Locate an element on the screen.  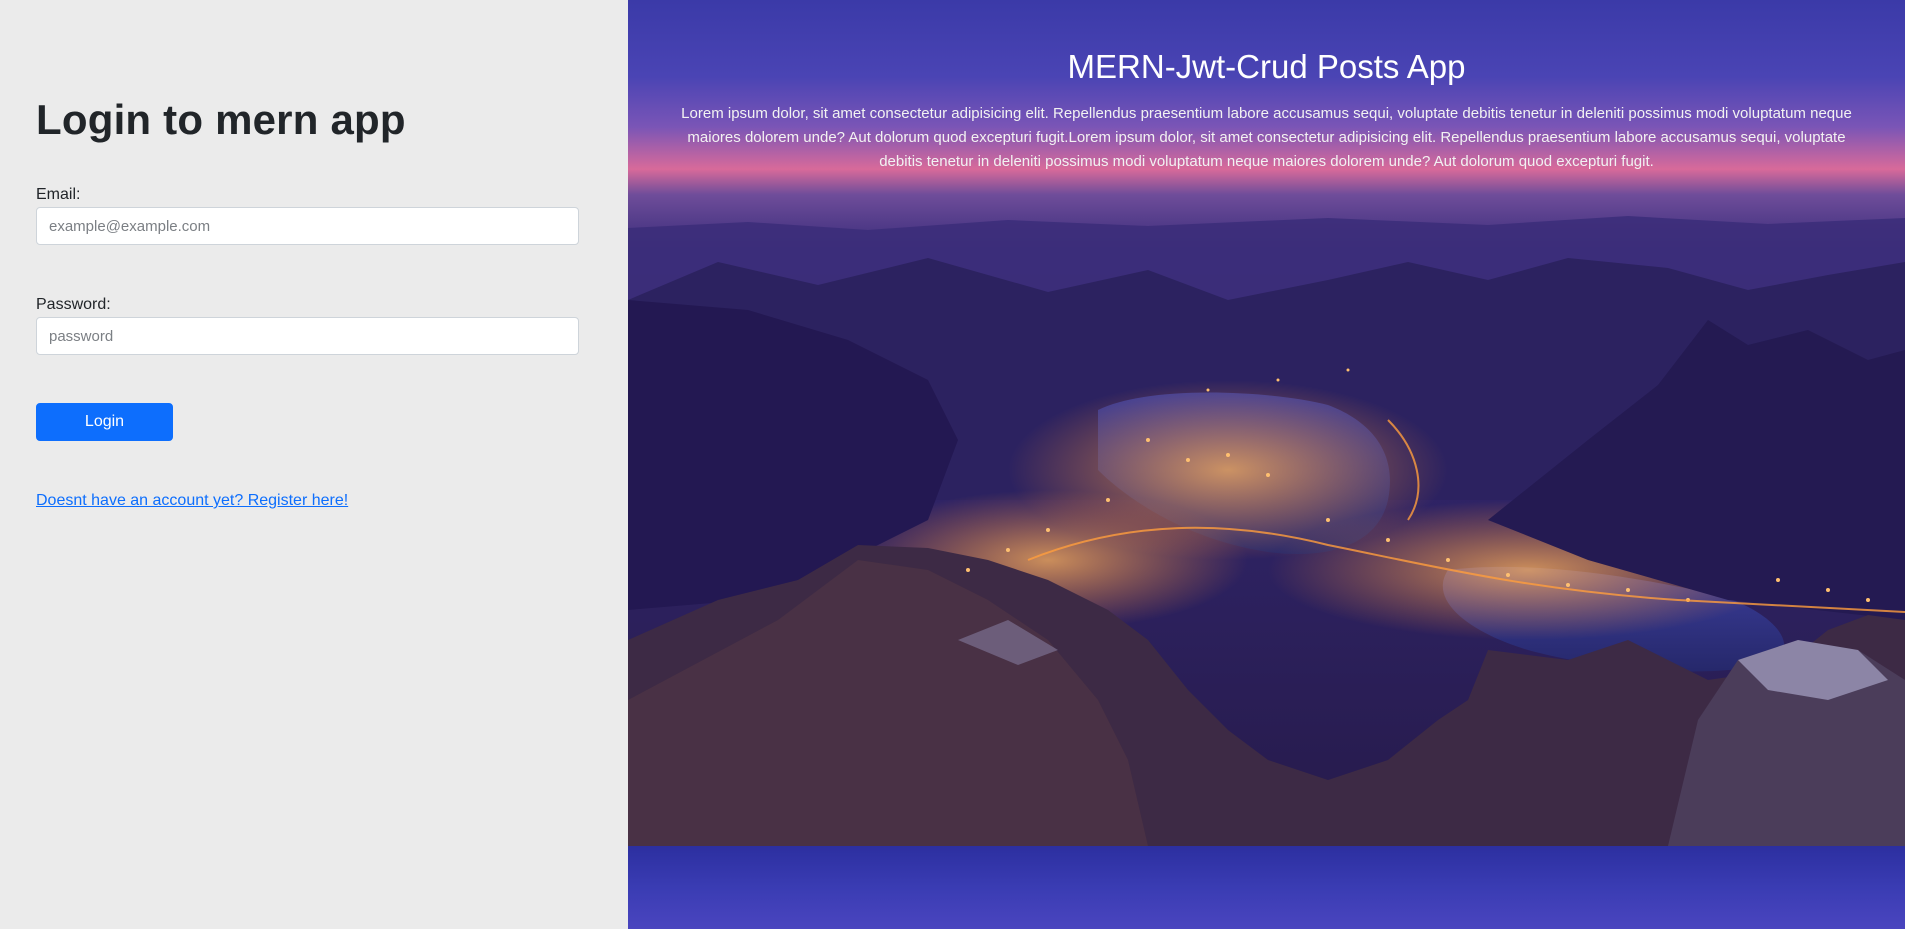
email-label: Email: is located at coordinates (58, 194).